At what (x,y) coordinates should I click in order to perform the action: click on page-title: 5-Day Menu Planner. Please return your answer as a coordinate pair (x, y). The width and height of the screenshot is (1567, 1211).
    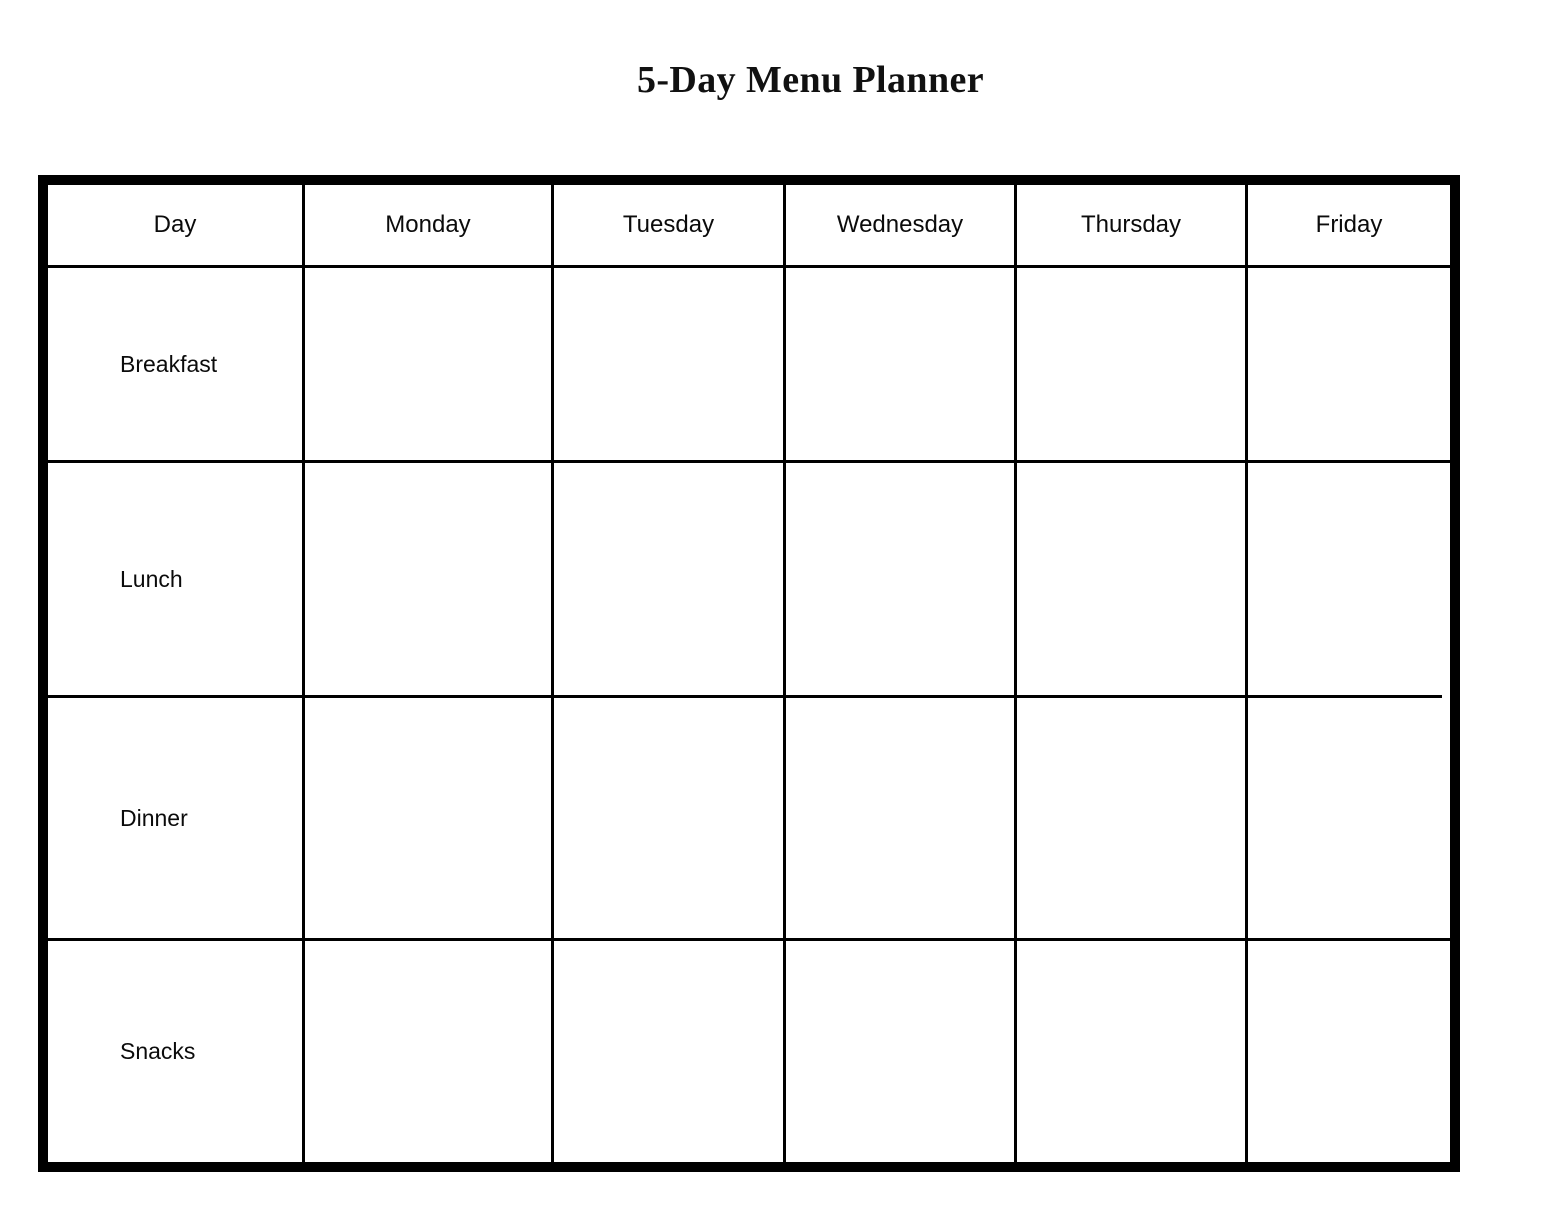
    Looking at the image, I should click on (810, 80).